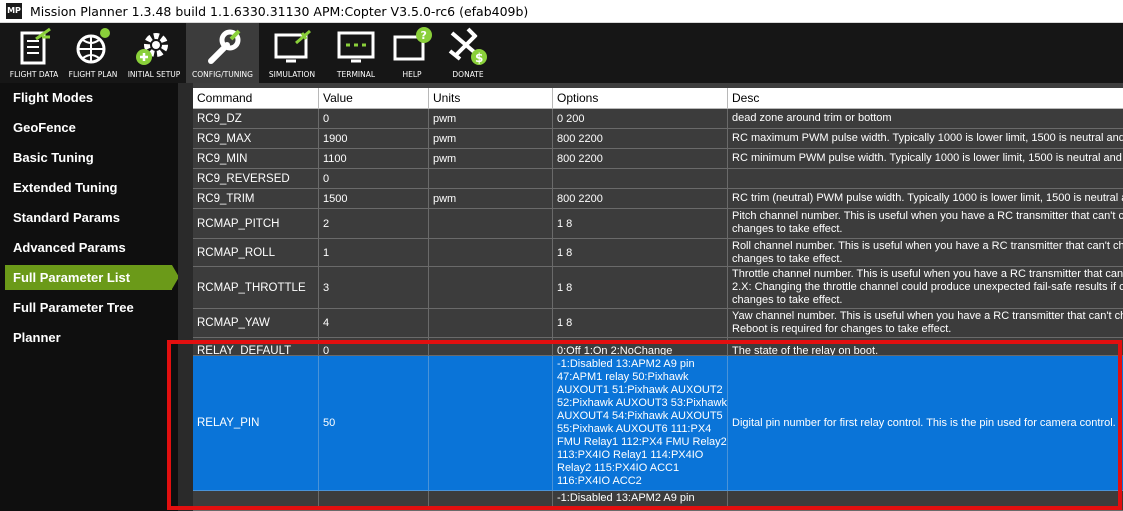 The image size is (1123, 511). Describe the element at coordinates (88, 247) in the screenshot. I see `sidebar-item-advanced-params: Advanced Params` at that location.